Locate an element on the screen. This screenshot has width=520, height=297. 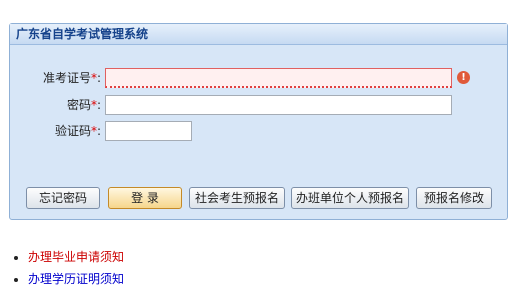
exam-id-row: 准考证号*: ! is located at coordinates (258, 78).